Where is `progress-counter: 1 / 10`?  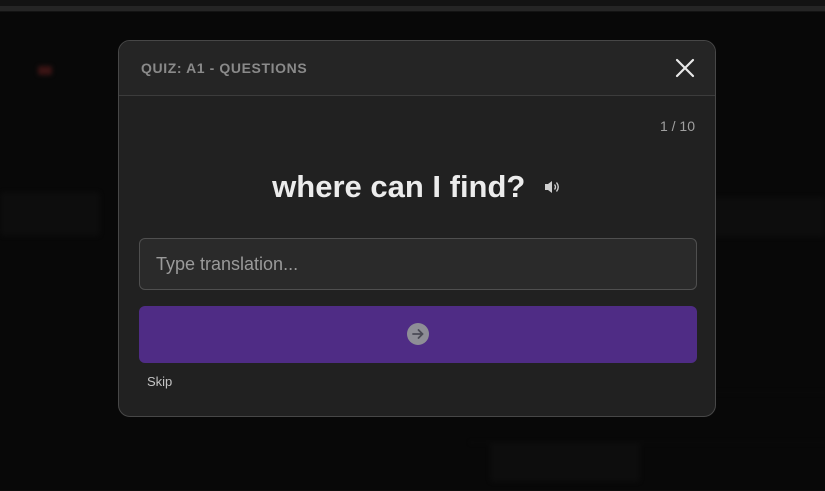
progress-counter: 1 / 10 is located at coordinates (677, 126).